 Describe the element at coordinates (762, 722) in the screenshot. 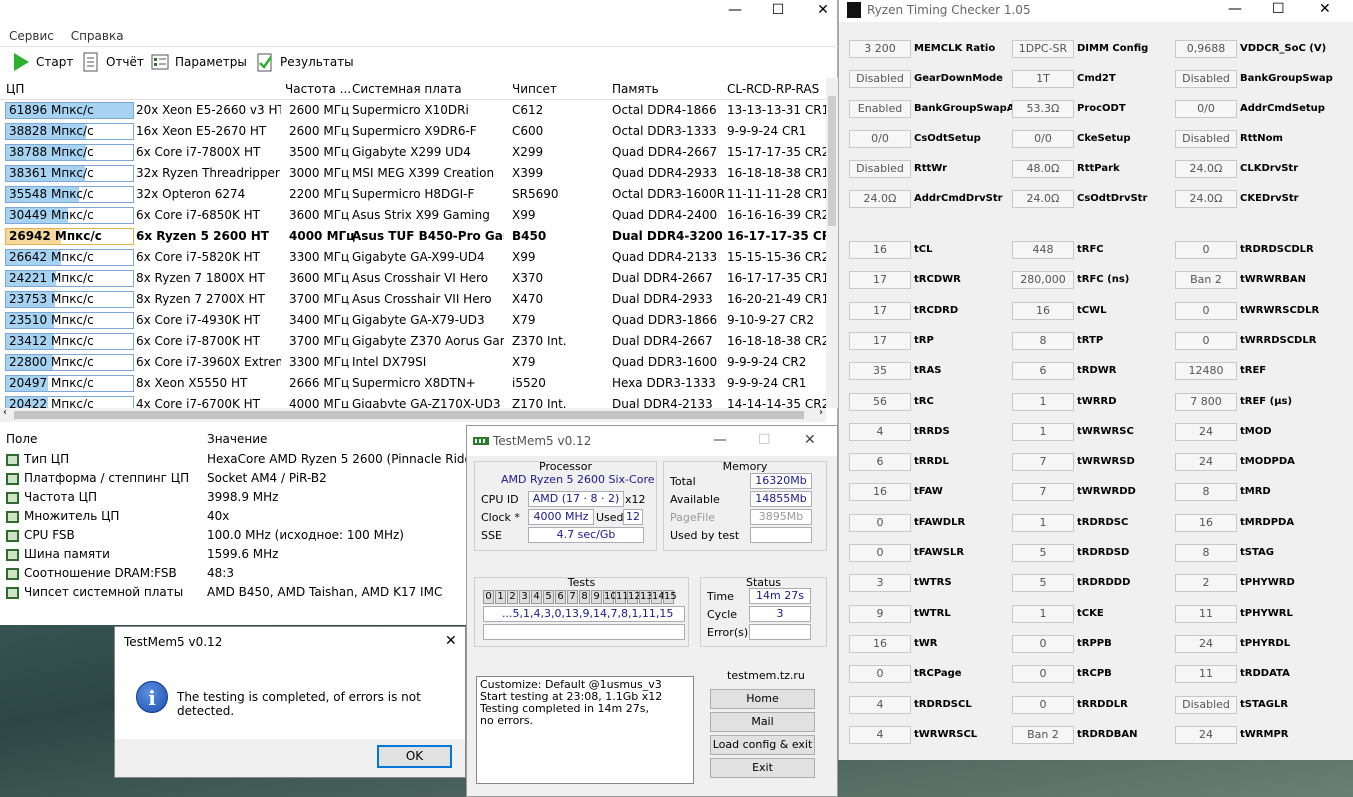

I see `mail-button: Mail` at that location.